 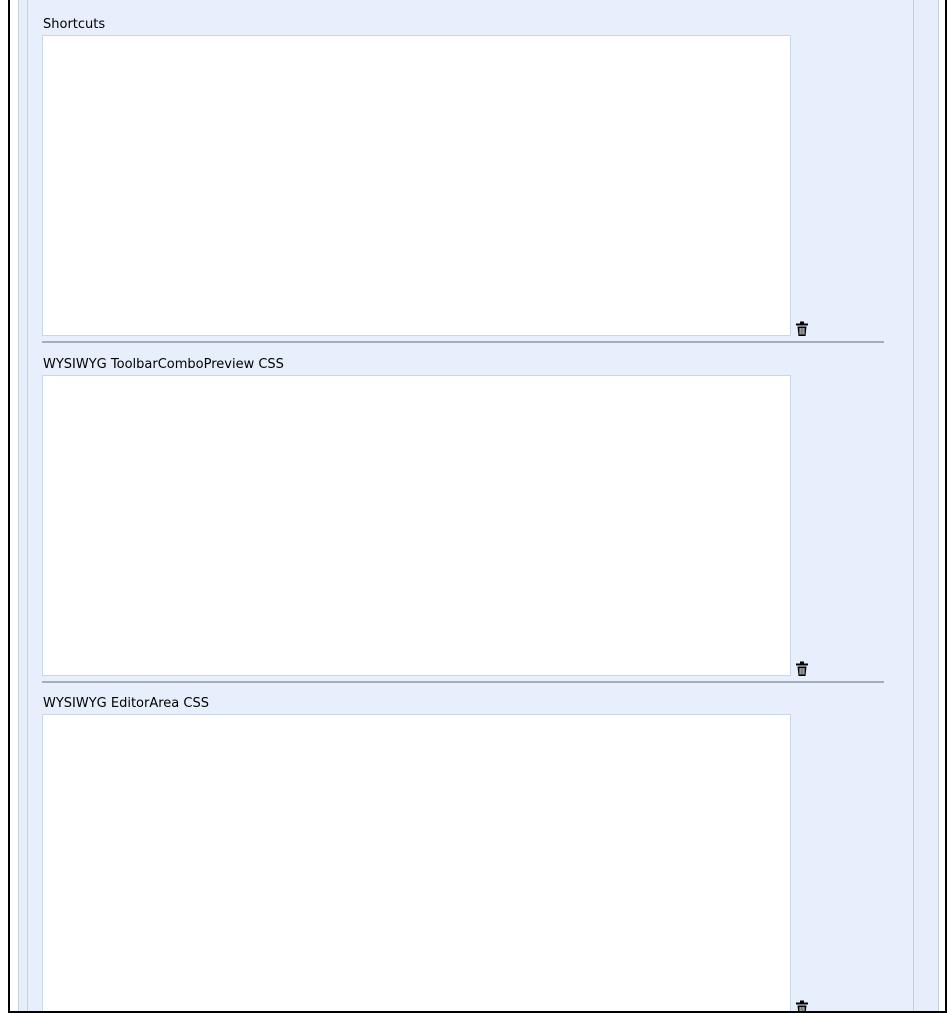 What do you see at coordinates (163, 364) in the screenshot?
I see `field-label-toolbar-combo-preview-css: WYSIWYG ToolbarComboPreview CSS` at bounding box center [163, 364].